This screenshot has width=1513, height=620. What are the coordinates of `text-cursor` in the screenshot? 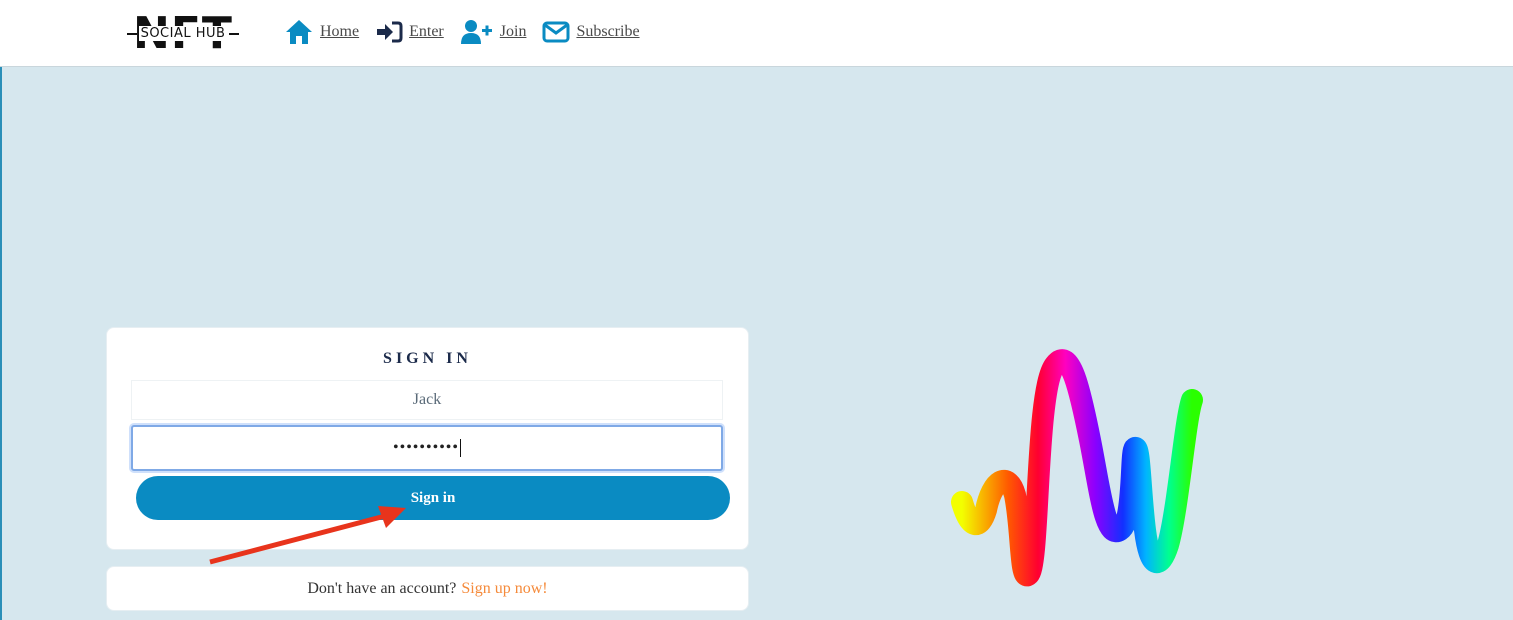 It's located at (460, 448).